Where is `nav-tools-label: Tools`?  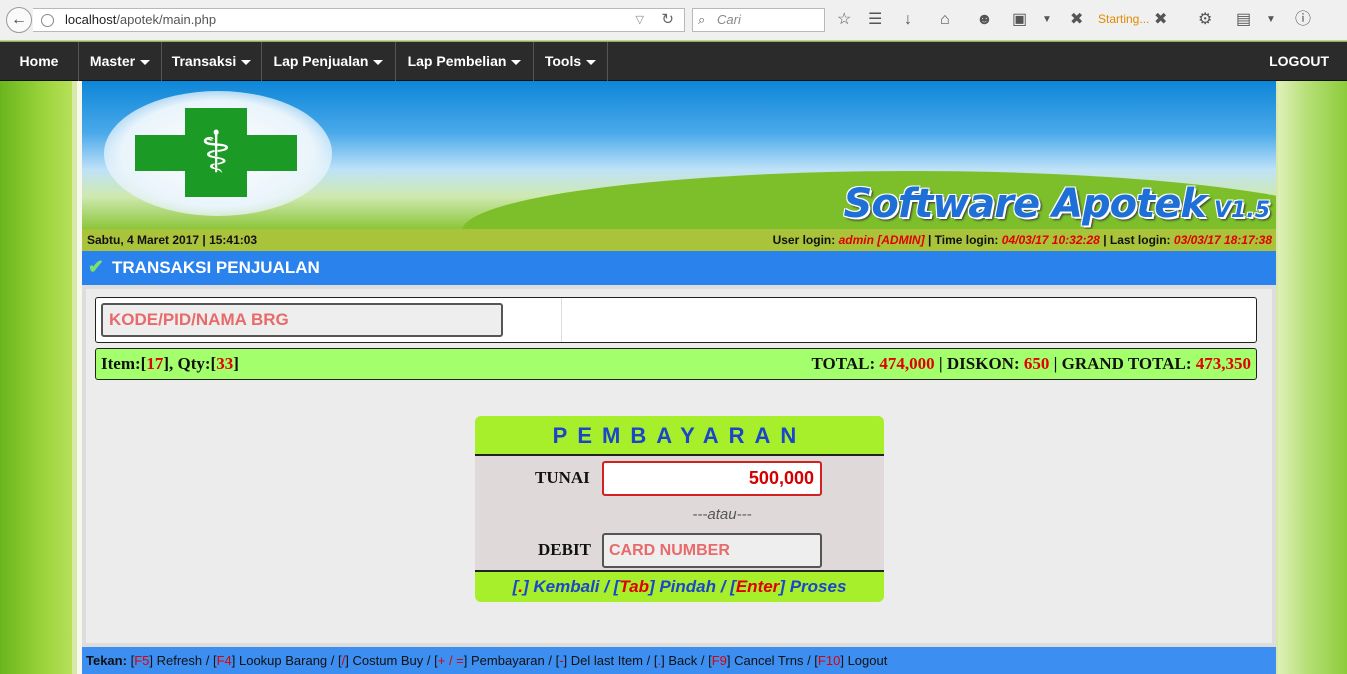
nav-tools-label: Tools is located at coordinates (563, 61).